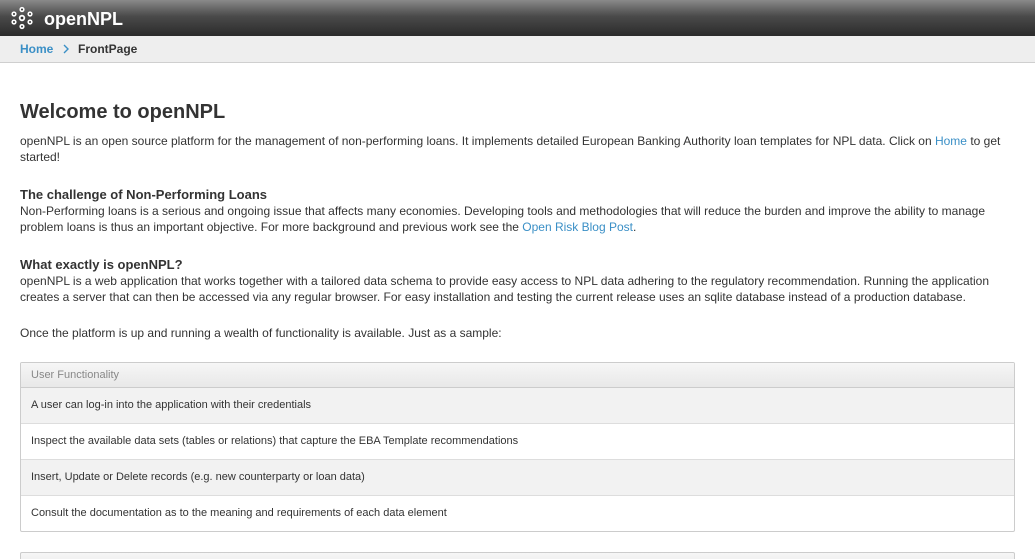  I want to click on next-panel-heading, so click(517, 555).